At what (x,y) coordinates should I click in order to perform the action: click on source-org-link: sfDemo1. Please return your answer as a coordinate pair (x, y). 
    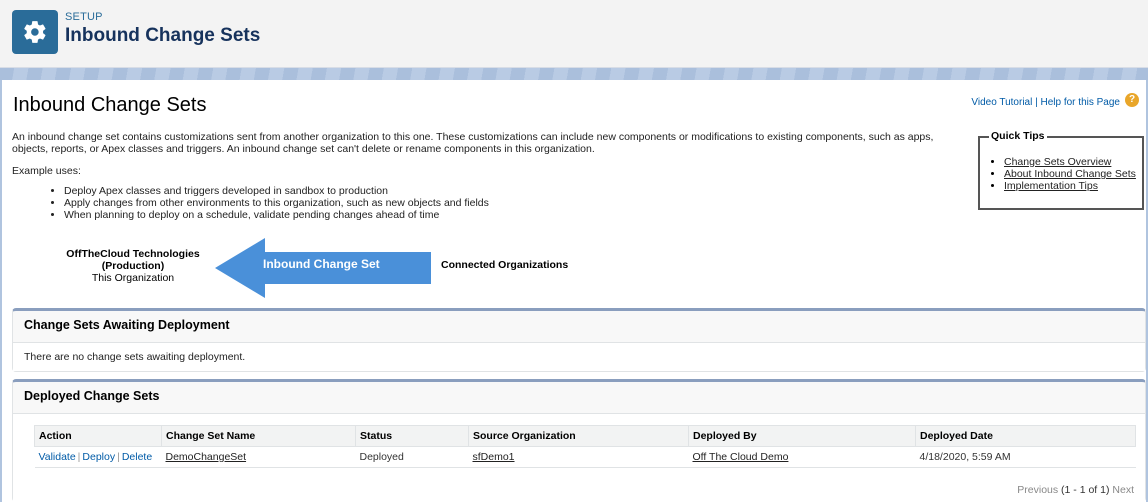
    Looking at the image, I should click on (494, 457).